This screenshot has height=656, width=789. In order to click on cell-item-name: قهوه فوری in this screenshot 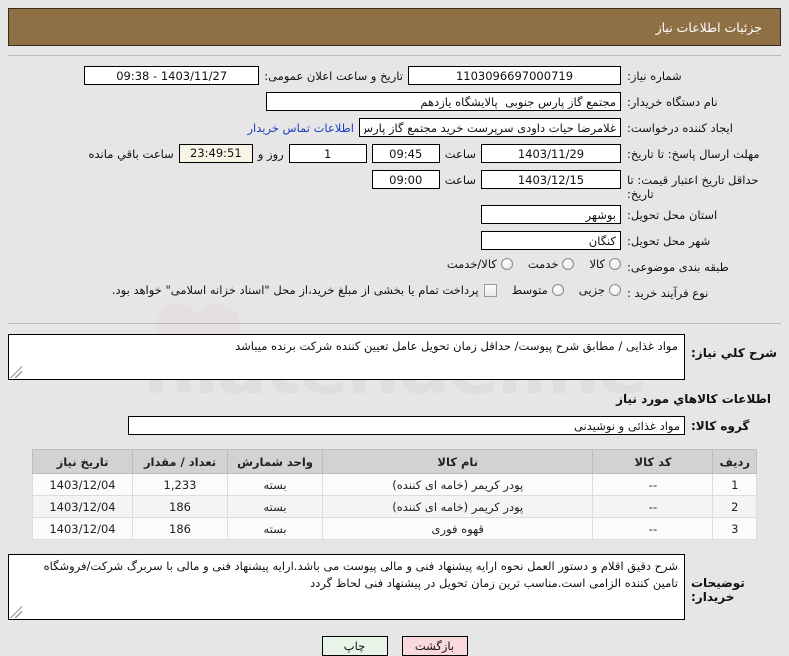, I will do `click(457, 528)`.